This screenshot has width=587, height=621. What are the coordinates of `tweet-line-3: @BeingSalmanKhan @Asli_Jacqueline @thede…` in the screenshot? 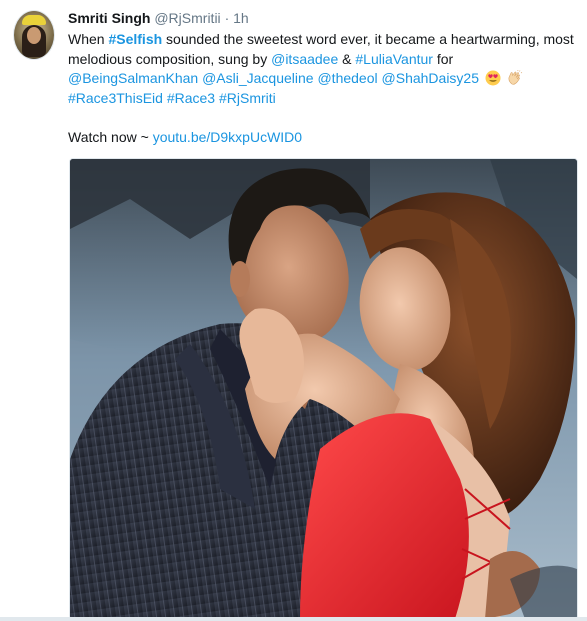 It's located at (323, 79).